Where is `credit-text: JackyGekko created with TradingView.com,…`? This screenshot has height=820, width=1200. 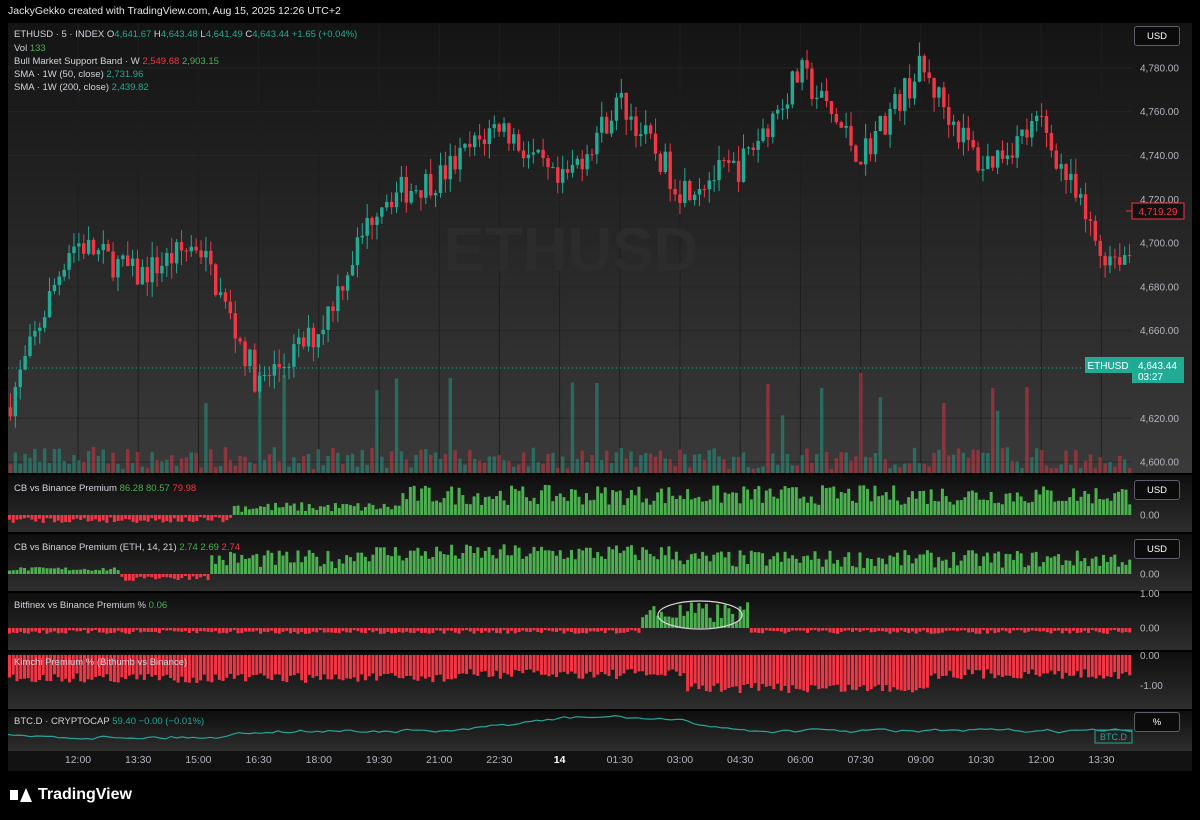 credit-text: JackyGekko created with TradingView.com,… is located at coordinates (174, 11).